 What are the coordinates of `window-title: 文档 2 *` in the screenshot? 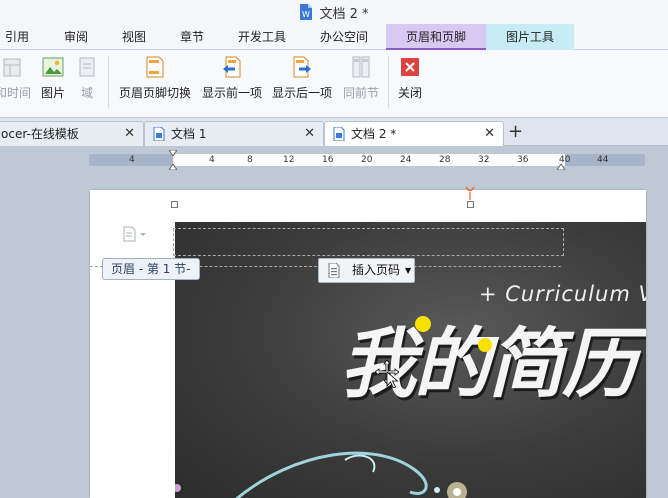 It's located at (344, 14).